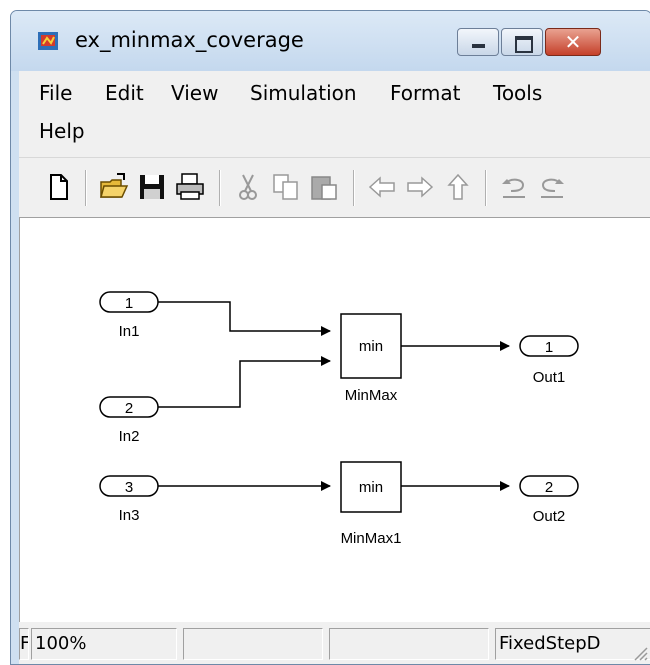 This screenshot has width=650, height=665. Describe the element at coordinates (244, 382) in the screenshot. I see `signal-line-in2` at that location.